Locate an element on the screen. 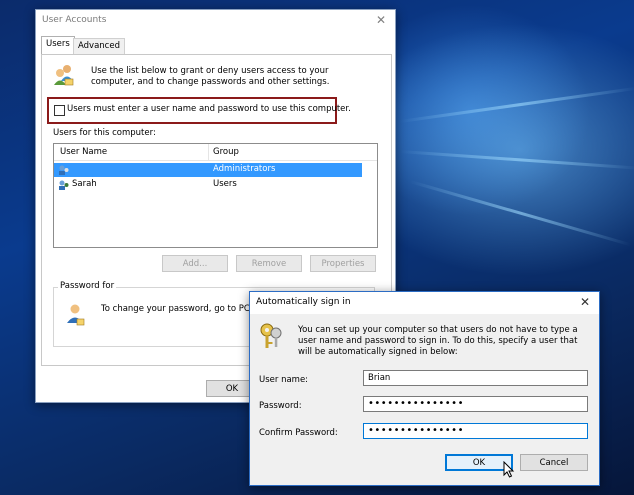 Image resolution: width=634 pixels, height=495 pixels. titlebar: Automatically sign in ✕ is located at coordinates (424, 303).